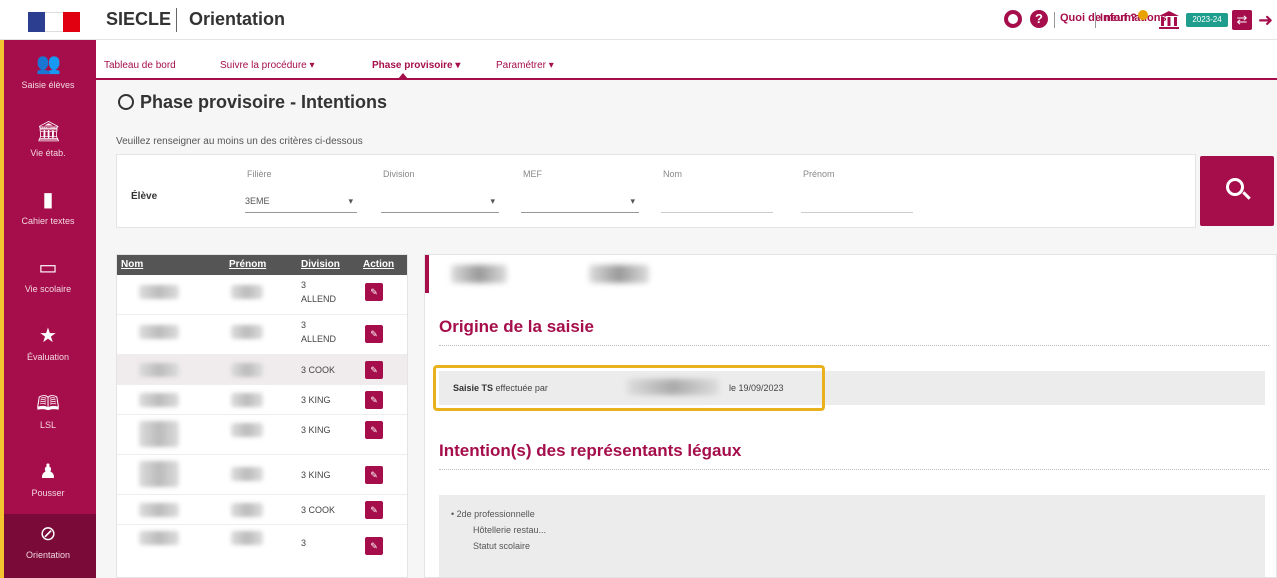 The width and height of the screenshot is (1277, 578). Describe the element at coordinates (48, 289) in the screenshot. I see `sidebar-item-label: Vie scolaire` at that location.